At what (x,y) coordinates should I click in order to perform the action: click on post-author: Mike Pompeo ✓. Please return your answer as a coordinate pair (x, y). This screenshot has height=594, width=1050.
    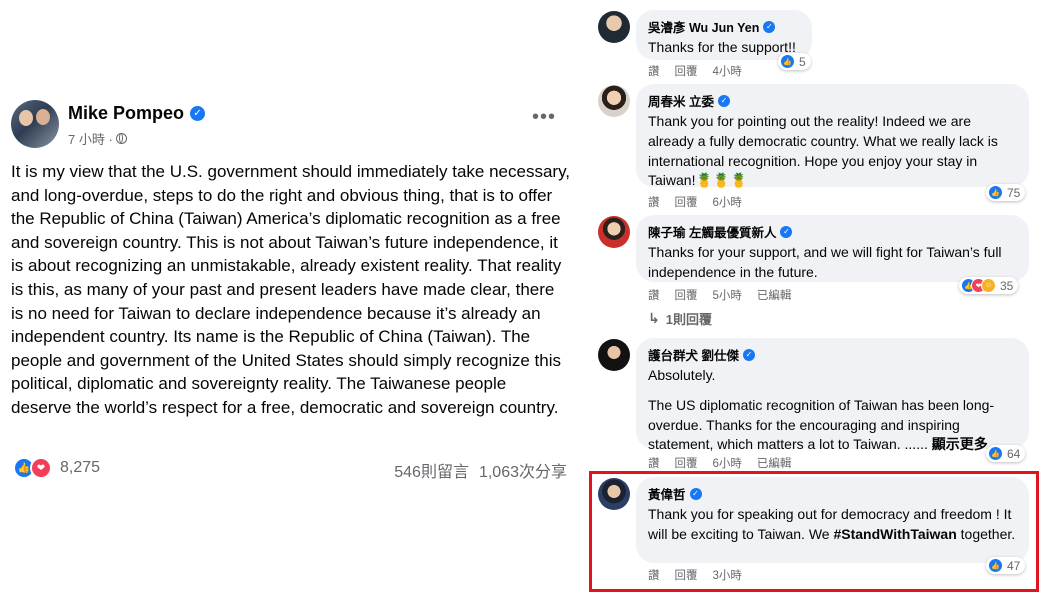
    Looking at the image, I should click on (137, 113).